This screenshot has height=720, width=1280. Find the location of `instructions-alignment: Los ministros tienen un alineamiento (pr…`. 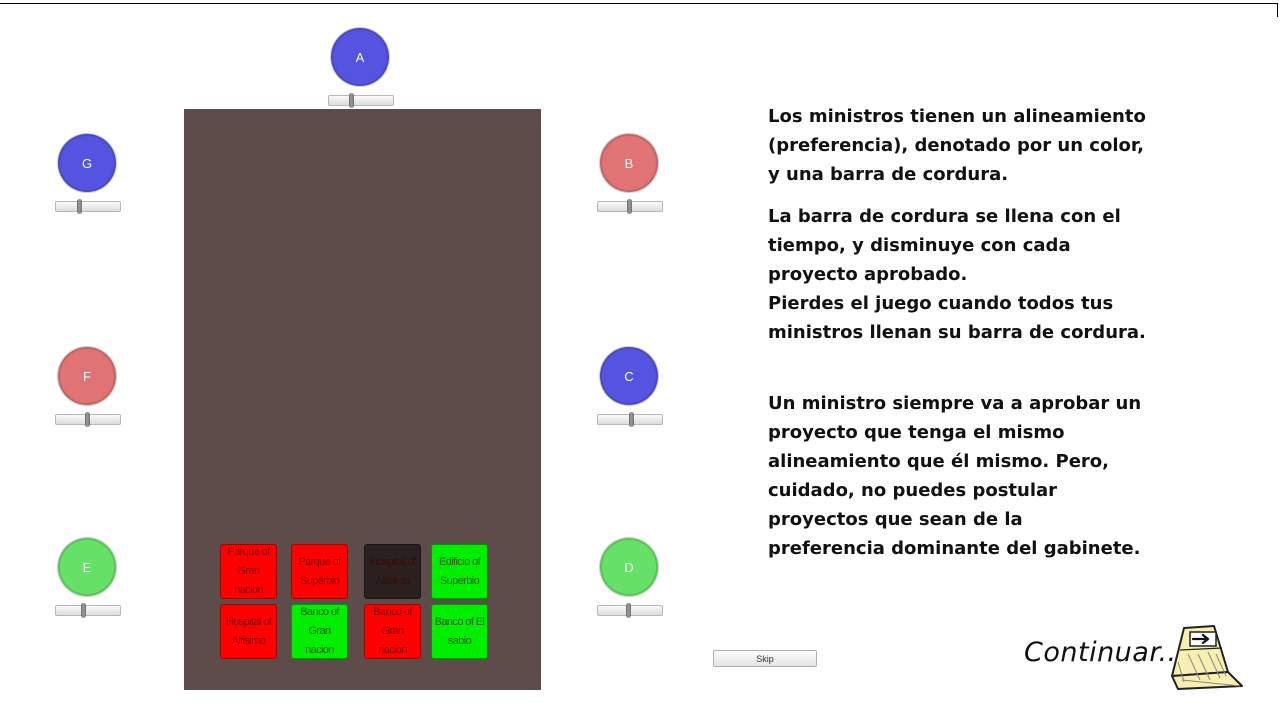

instructions-alignment: Los ministros tienen un alineamiento (pr… is located at coordinates (957, 145).